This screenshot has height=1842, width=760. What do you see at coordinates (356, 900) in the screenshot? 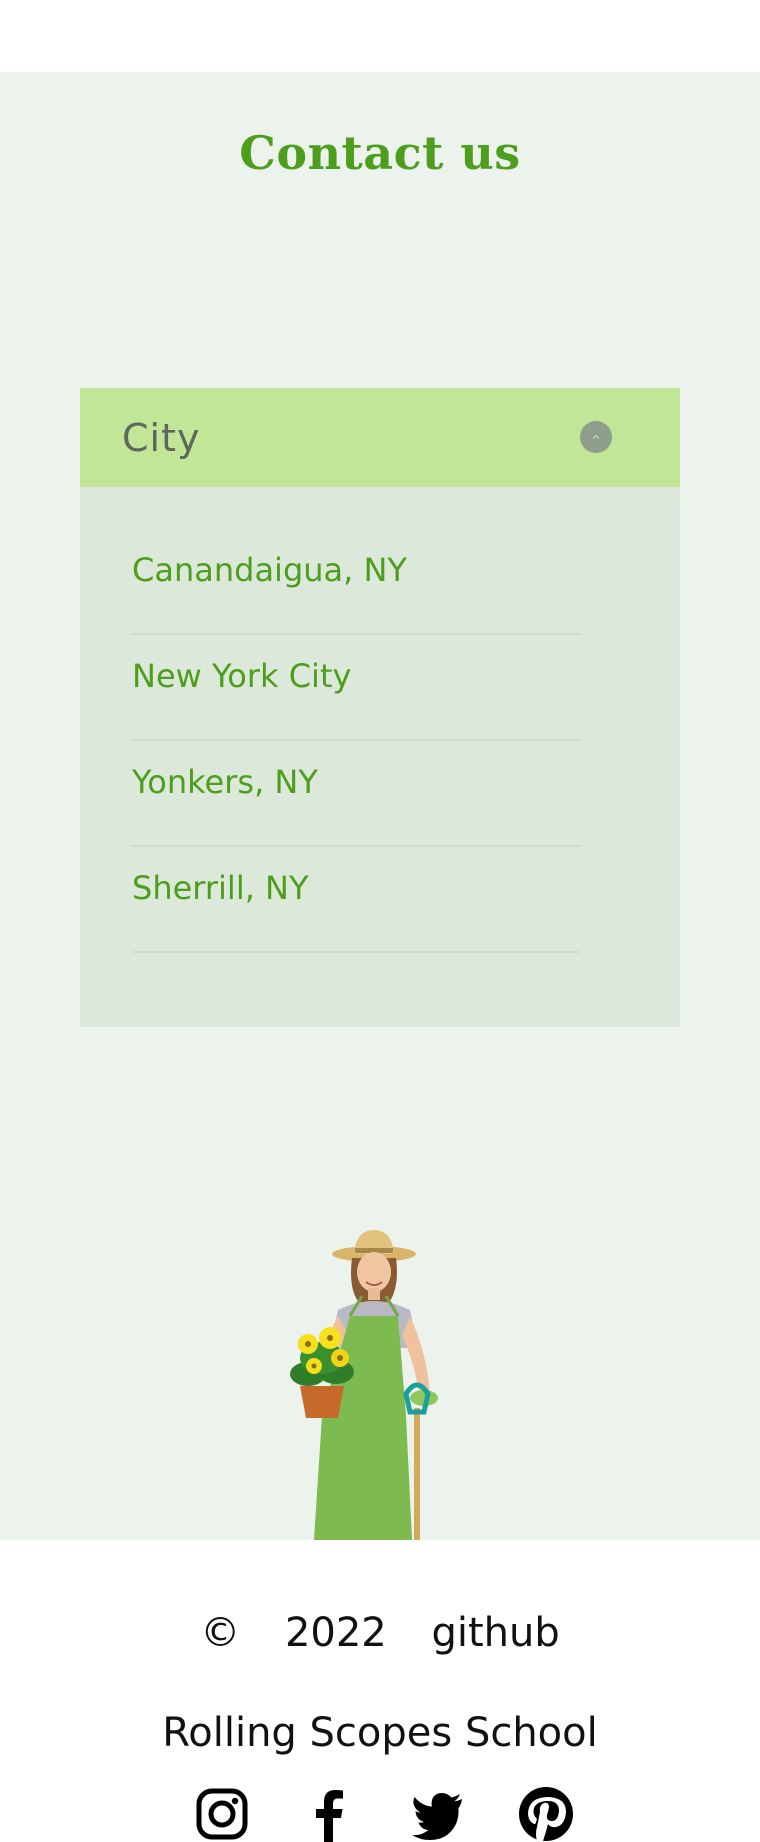
I see `city-item-sherrill: Sherrill, NY` at bounding box center [356, 900].